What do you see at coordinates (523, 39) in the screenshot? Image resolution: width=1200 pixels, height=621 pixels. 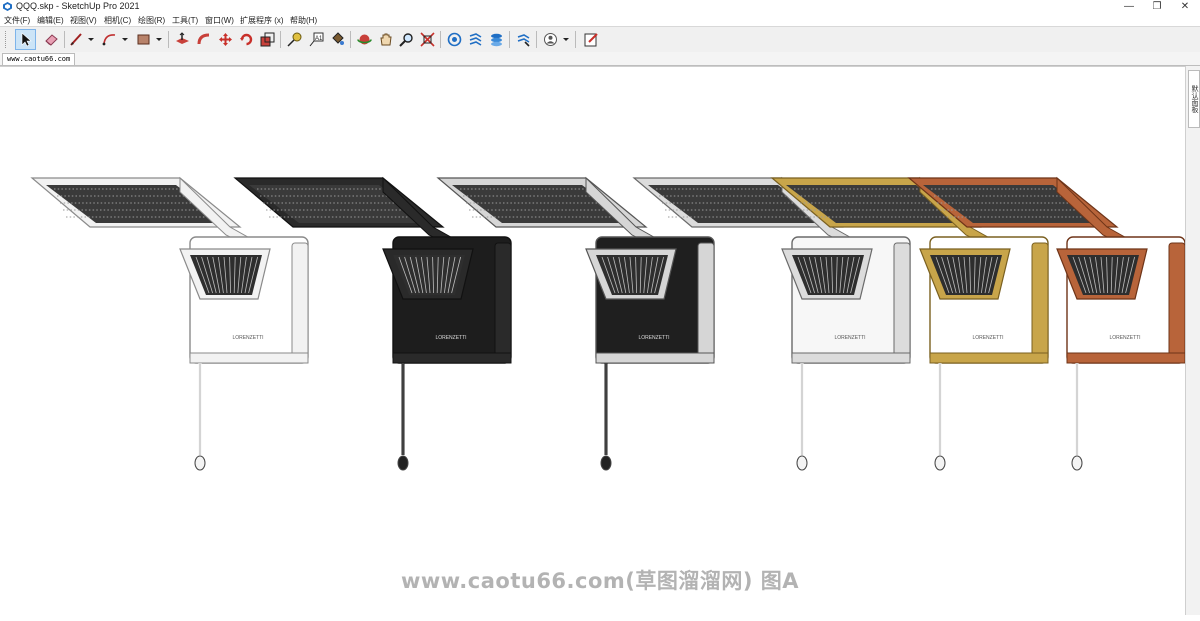 I see `extension-manager-icon` at bounding box center [523, 39].